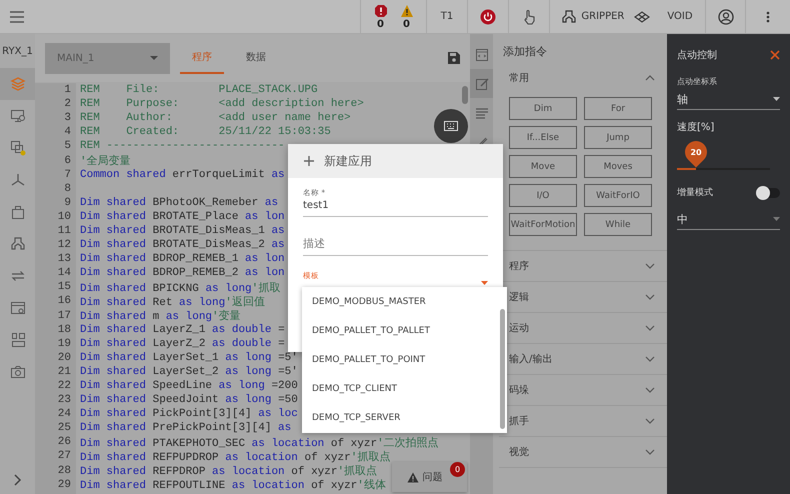 This screenshot has height=494, width=790. I want to click on instruction-button: Move, so click(543, 166).